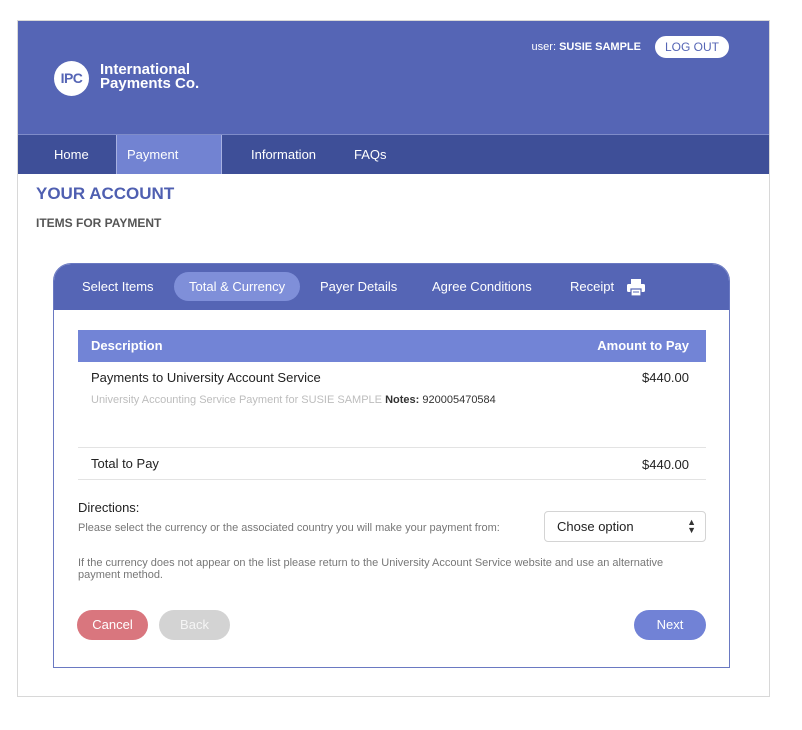 The height and width of the screenshot is (730, 802). I want to click on brand-line-2: Payments Co., so click(150, 83).